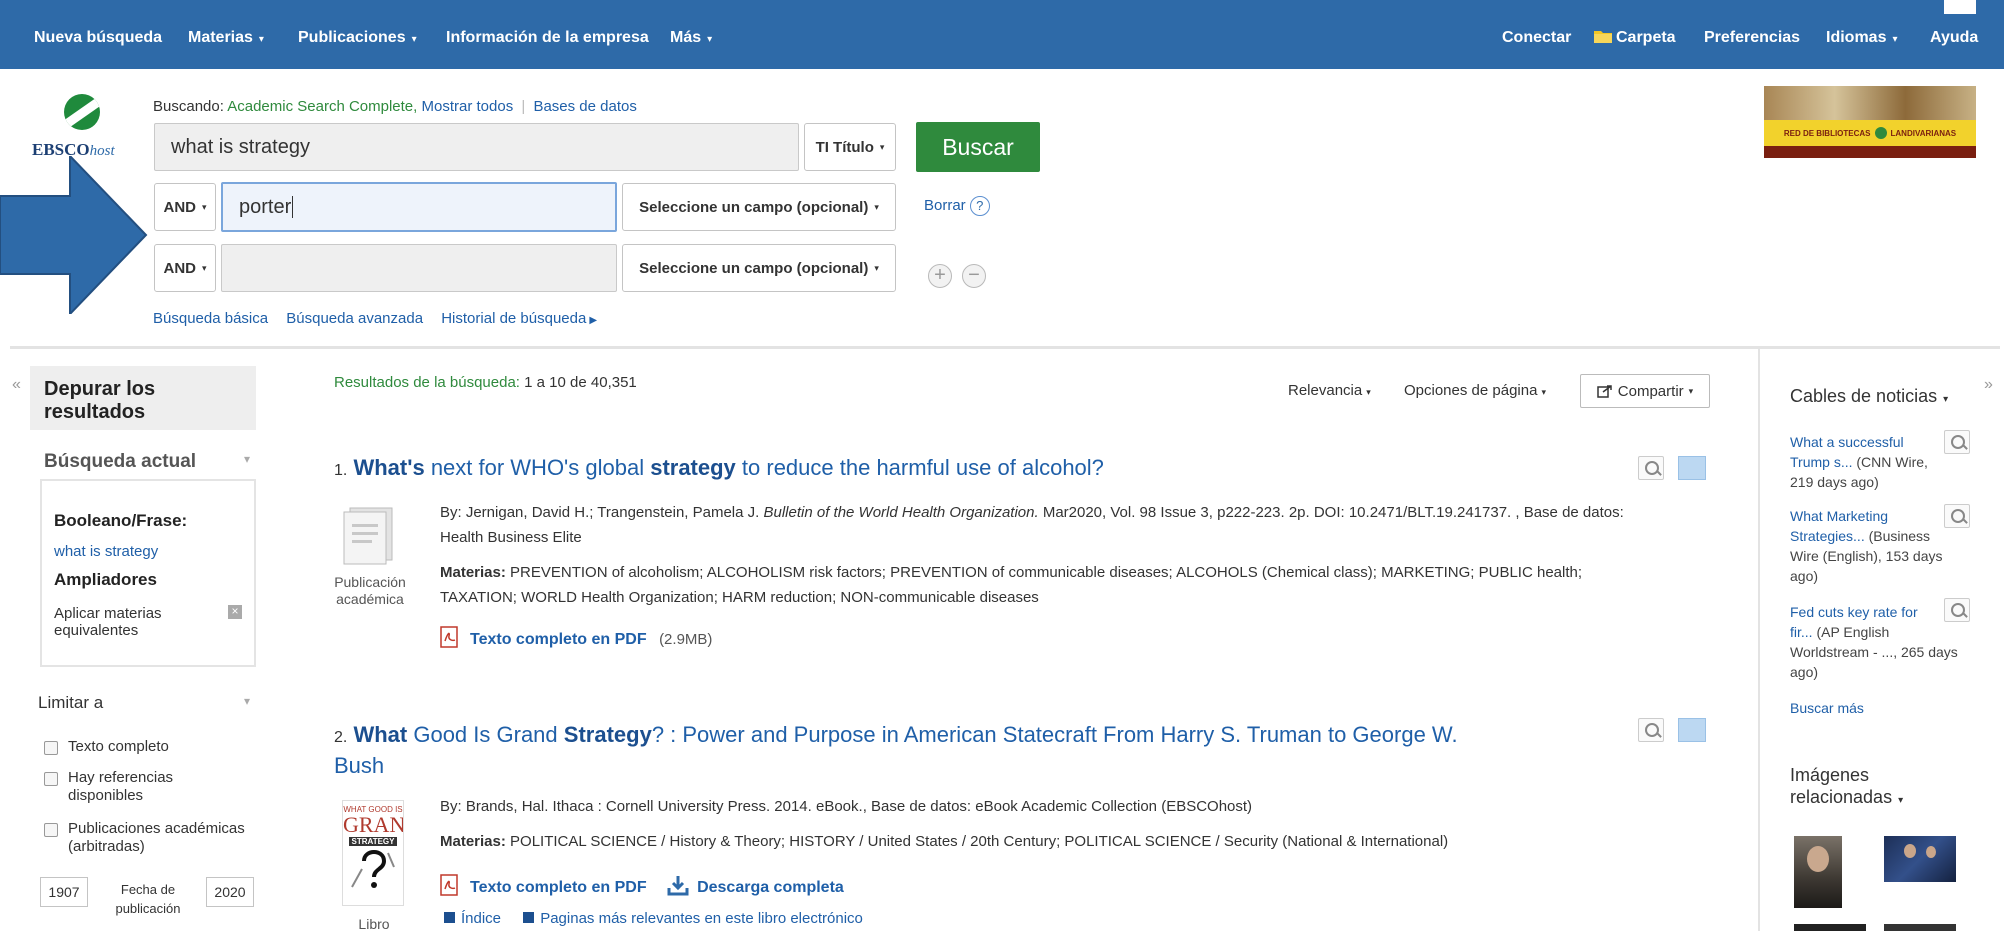 This screenshot has width=2004, height=932. Describe the element at coordinates (940, 276) in the screenshot. I see `add-row-icon: +` at that location.